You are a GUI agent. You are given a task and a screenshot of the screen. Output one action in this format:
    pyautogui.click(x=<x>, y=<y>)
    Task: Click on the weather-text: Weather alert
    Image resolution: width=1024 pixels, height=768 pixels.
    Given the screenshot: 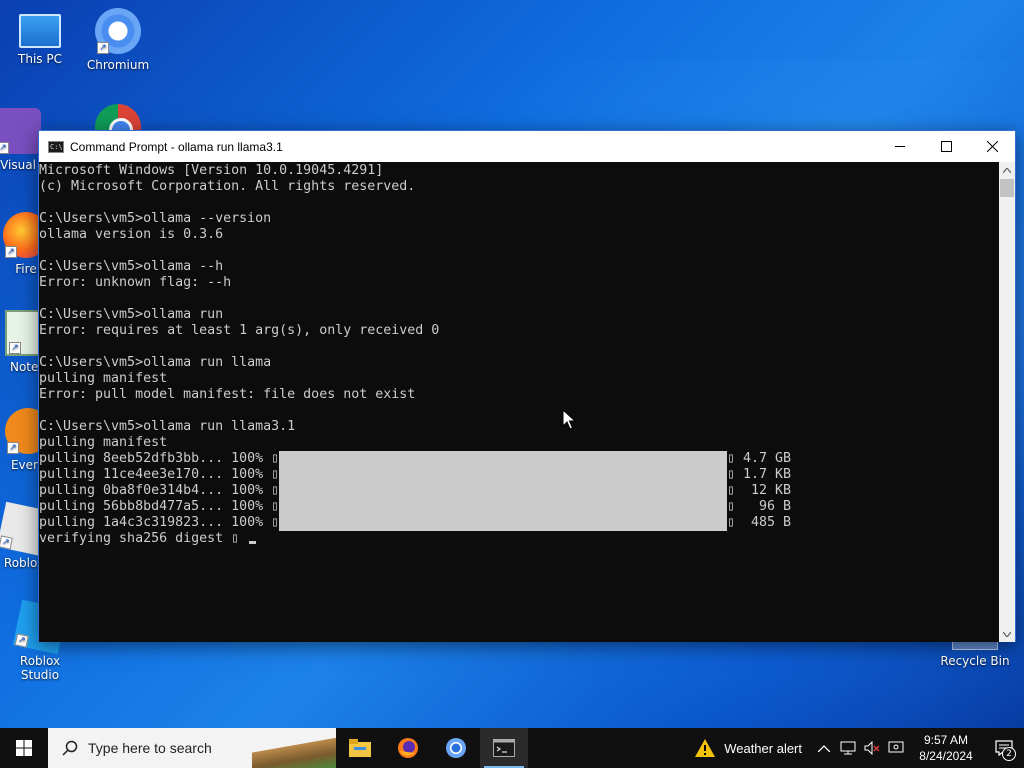 What is the action you would take?
    pyautogui.click(x=763, y=748)
    